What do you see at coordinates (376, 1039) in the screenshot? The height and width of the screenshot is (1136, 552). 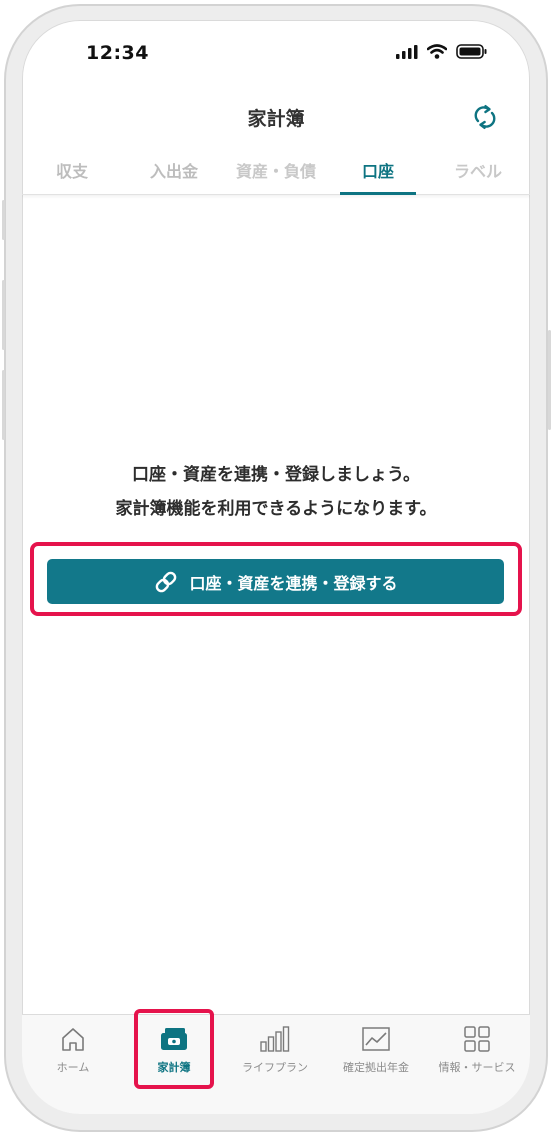 I see `line-chart-icon` at bounding box center [376, 1039].